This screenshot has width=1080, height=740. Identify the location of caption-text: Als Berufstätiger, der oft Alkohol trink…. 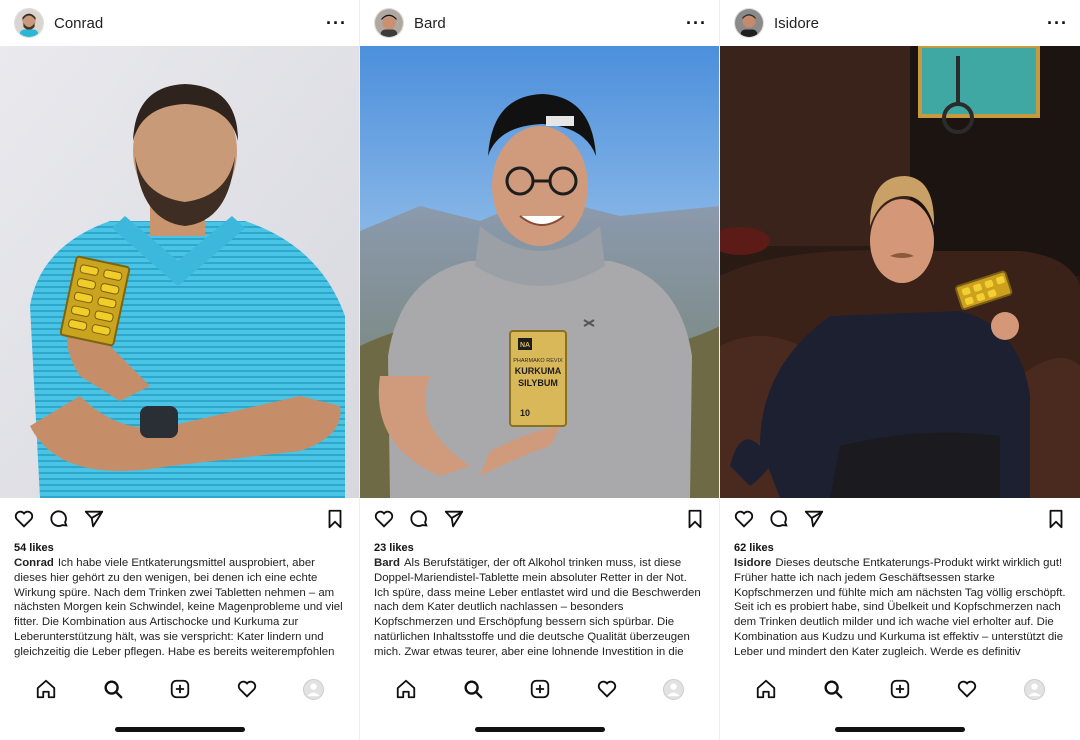
(537, 607).